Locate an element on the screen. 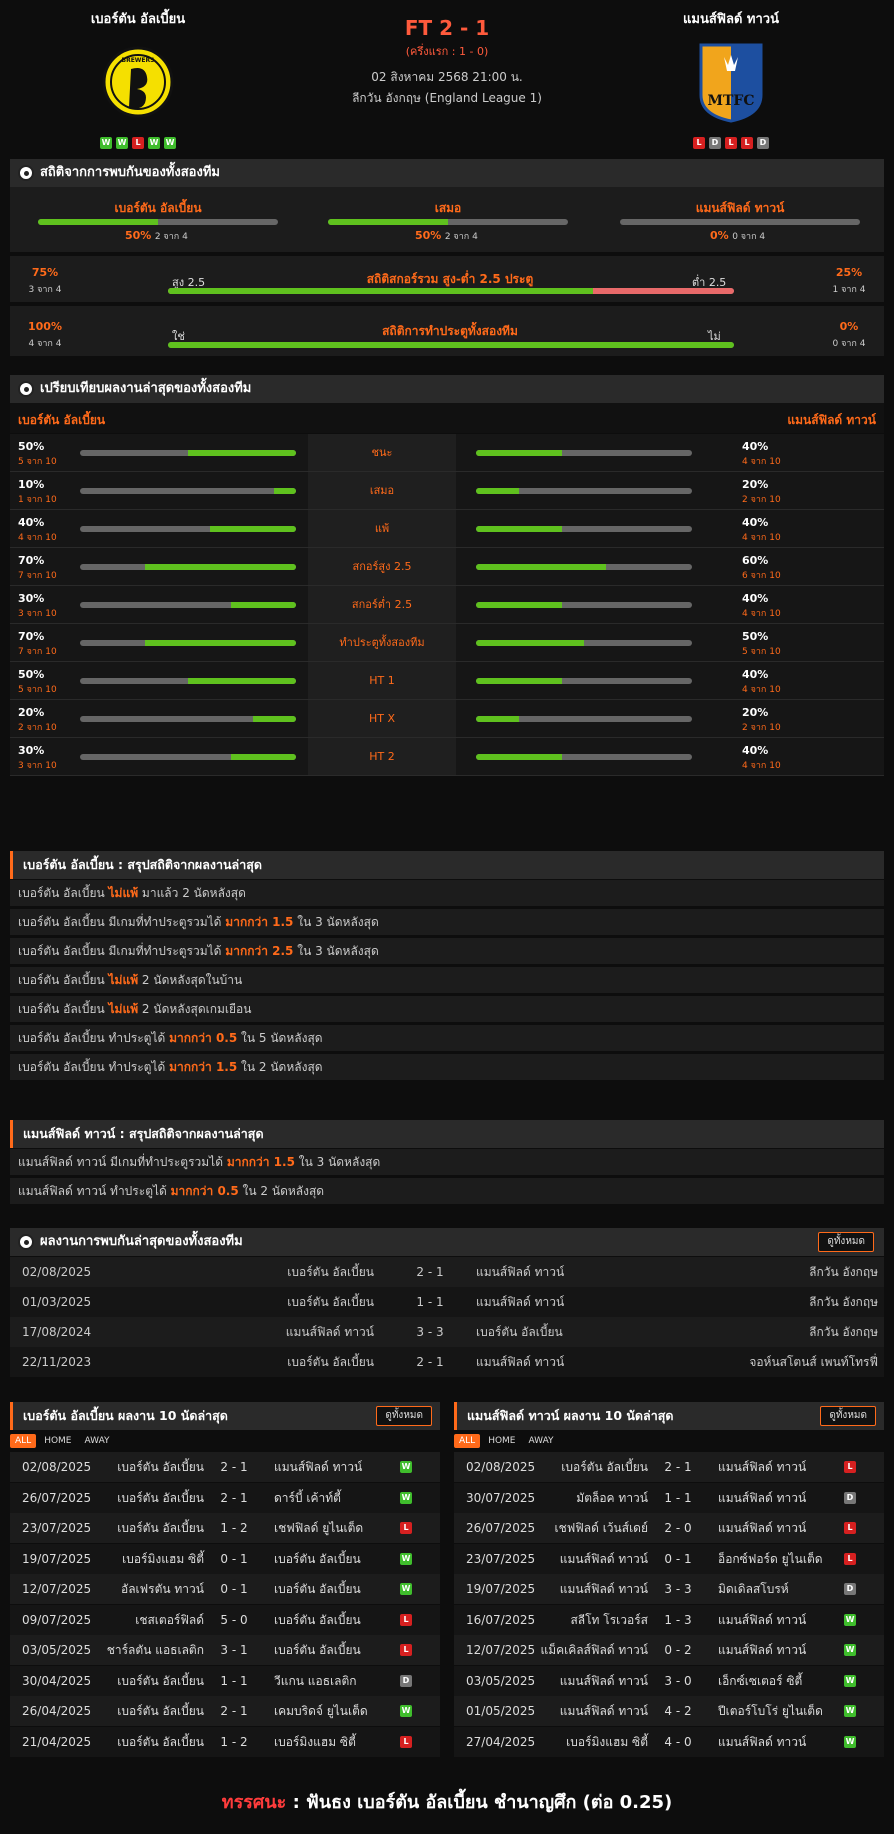  away-team-name: แมนส์ฟิลด์ ทาวน์ is located at coordinates (731, 18).